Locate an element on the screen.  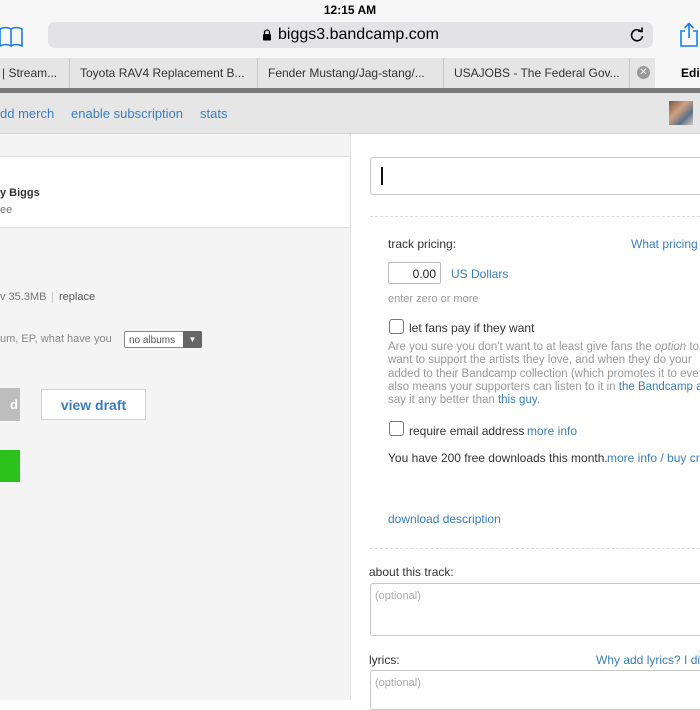
url-text: biggs3.bandcamp.com is located at coordinates (358, 34).